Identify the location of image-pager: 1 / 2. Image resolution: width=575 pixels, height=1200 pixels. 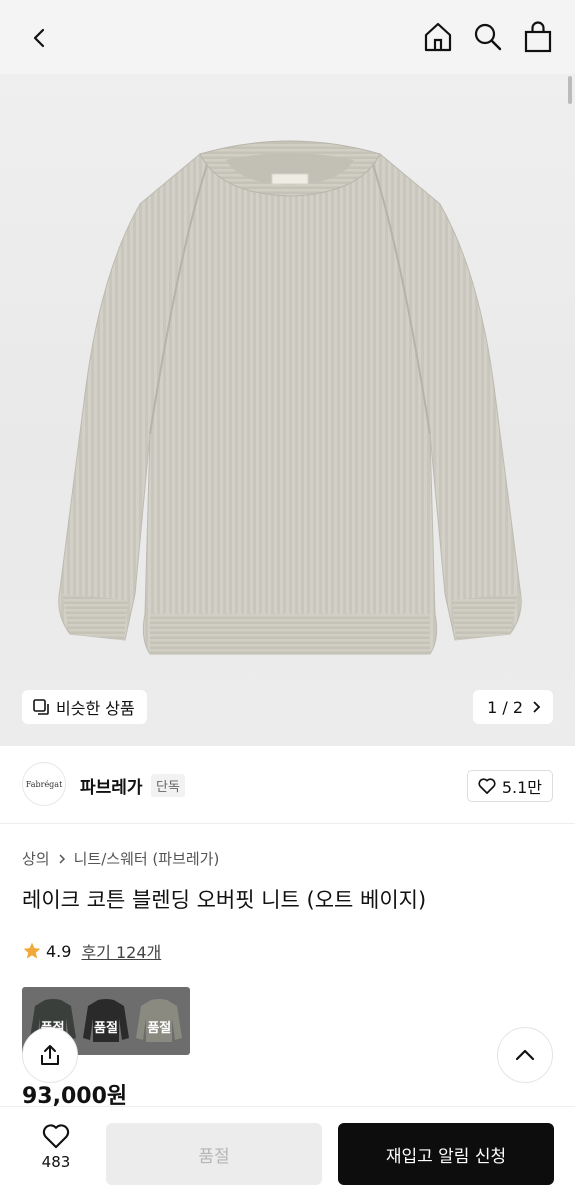
(513, 707).